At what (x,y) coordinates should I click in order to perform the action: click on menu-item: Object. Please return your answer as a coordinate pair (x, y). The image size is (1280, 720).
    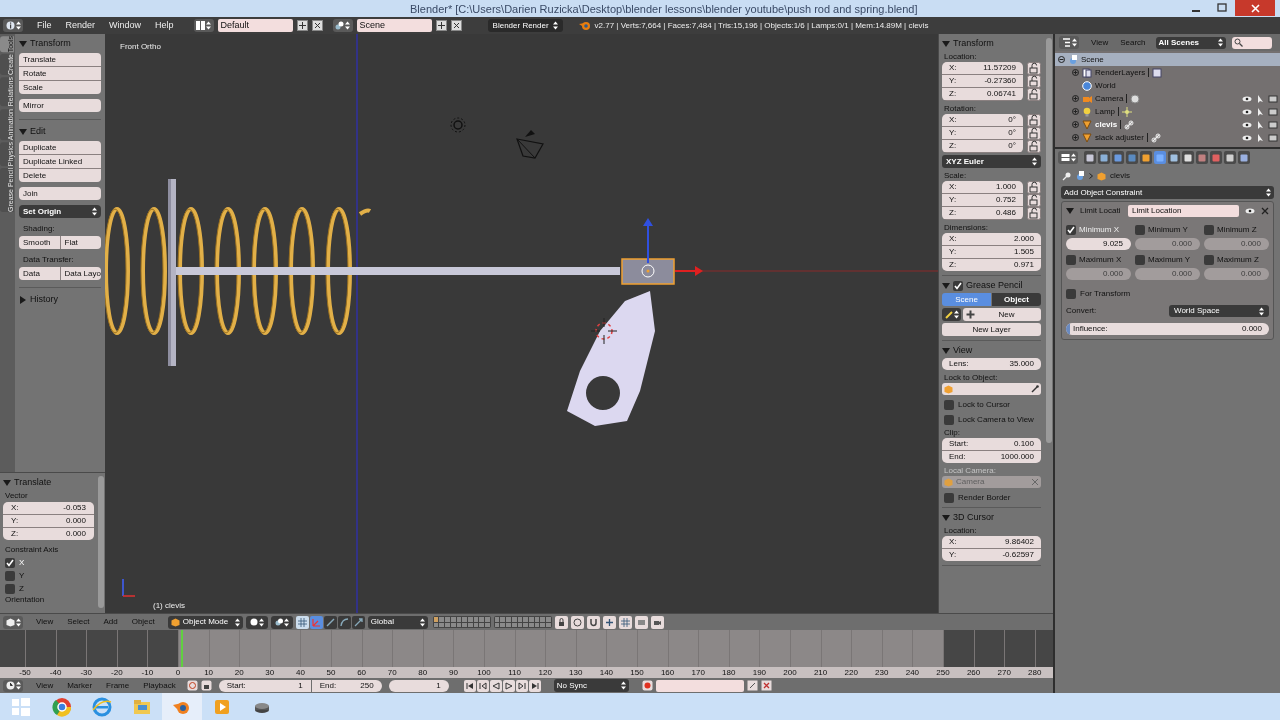
    Looking at the image, I should click on (143, 622).